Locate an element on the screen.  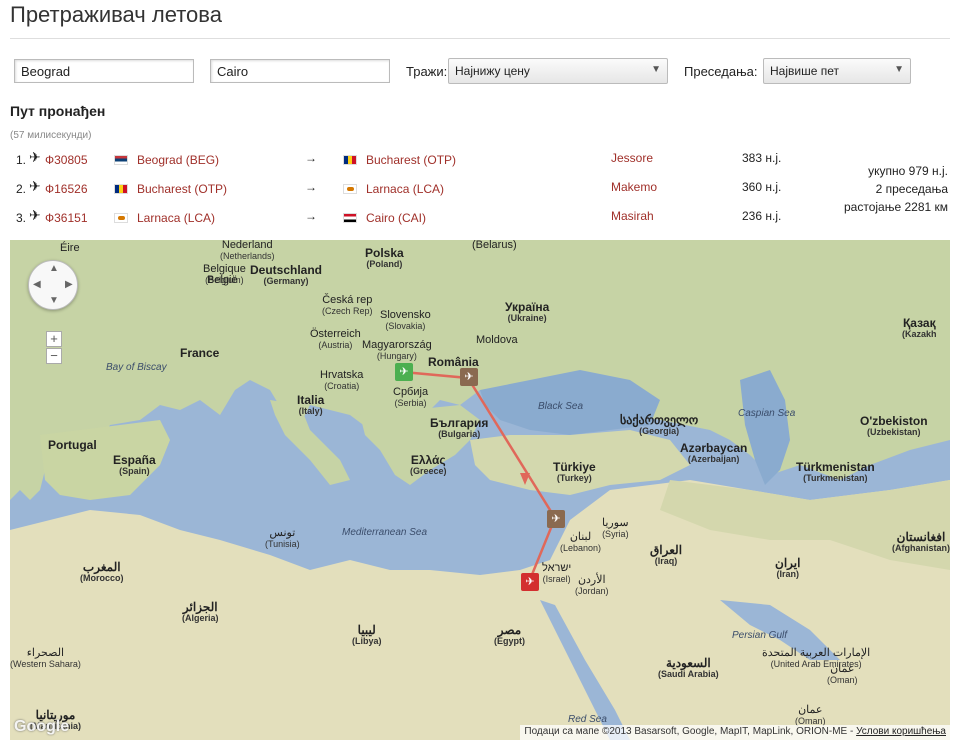
airline-link: Jessore is located at coordinates (632, 158).